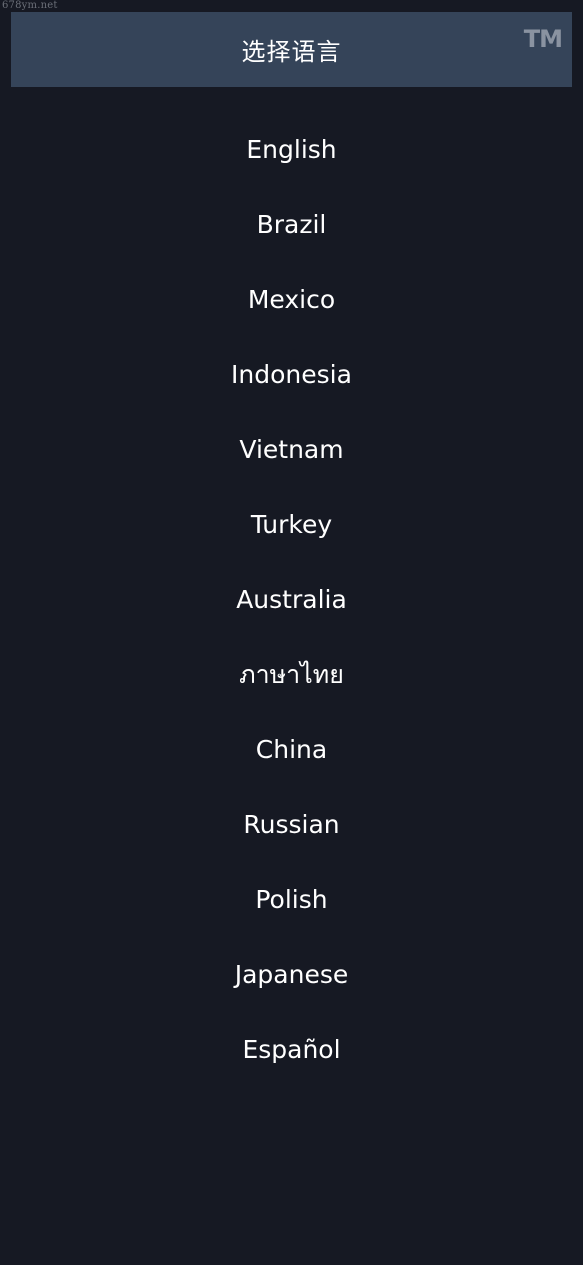 This screenshot has width=583, height=1265. What do you see at coordinates (291, 449) in the screenshot?
I see `language-option-vietnam: Vietnam` at bounding box center [291, 449].